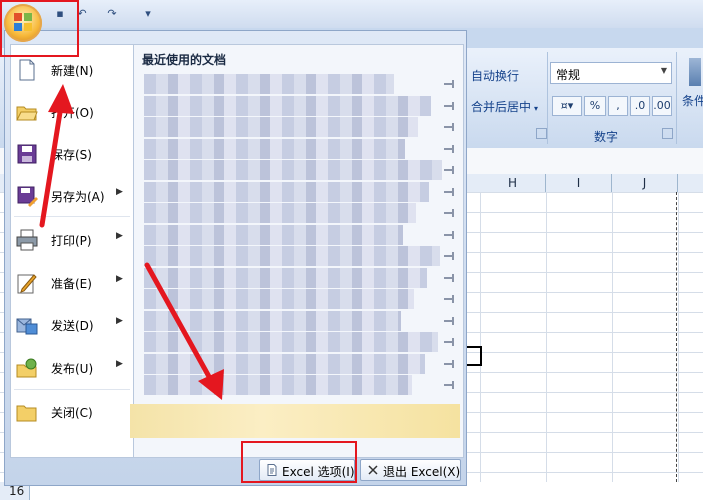  Describe the element at coordinates (56, 156) in the screenshot. I see `annotation-arrow-up` at that location.